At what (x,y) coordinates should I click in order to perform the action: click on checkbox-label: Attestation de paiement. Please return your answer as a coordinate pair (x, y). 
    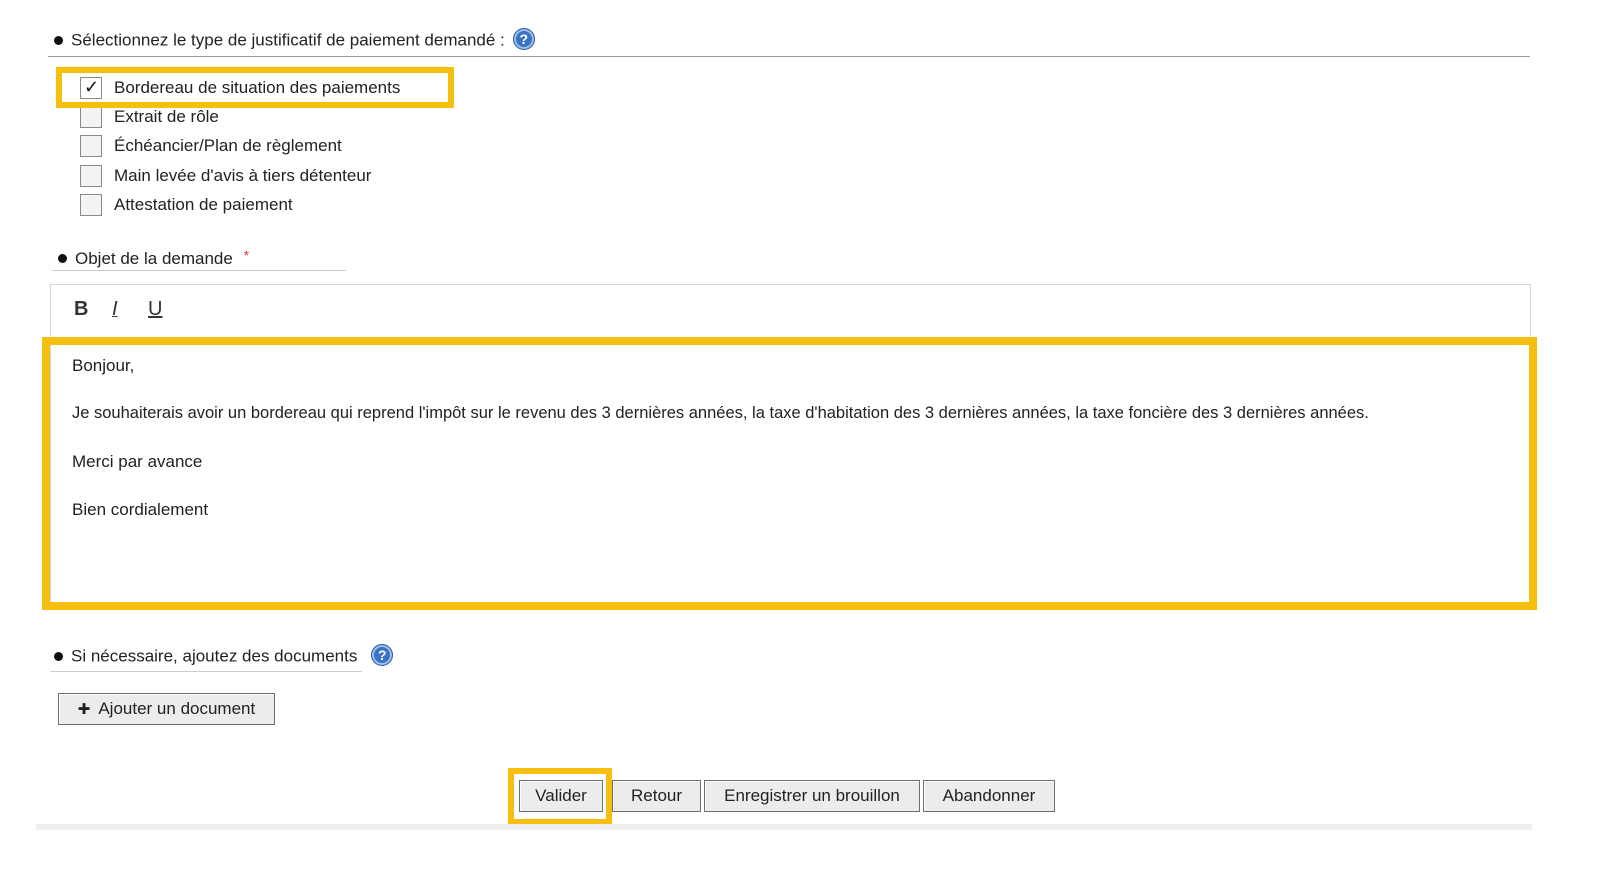
    Looking at the image, I should click on (203, 204).